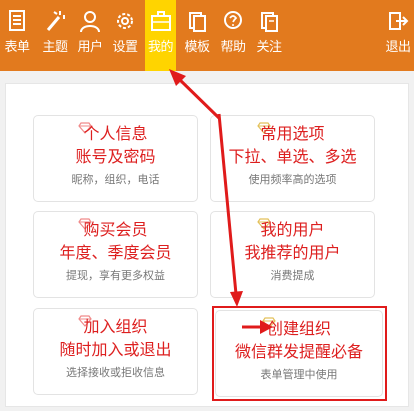 This screenshot has width=414, height=411. I want to click on card-subtitle: 年度、季度会员, so click(115, 252).